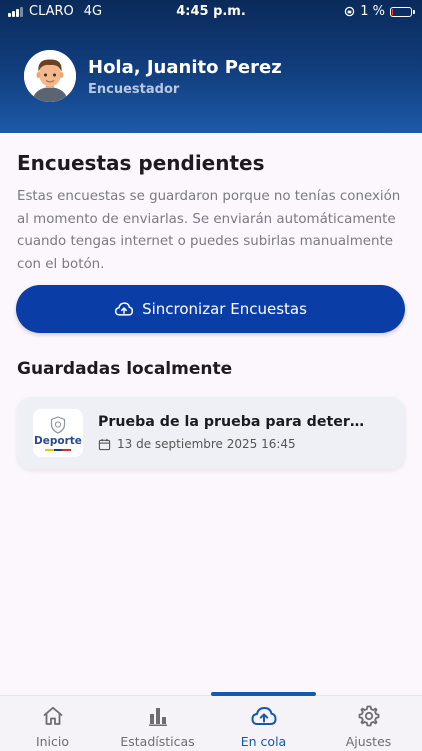 Image resolution: width=422 pixels, height=751 pixels. Describe the element at coordinates (368, 716) in the screenshot. I see `gear-icon` at that location.